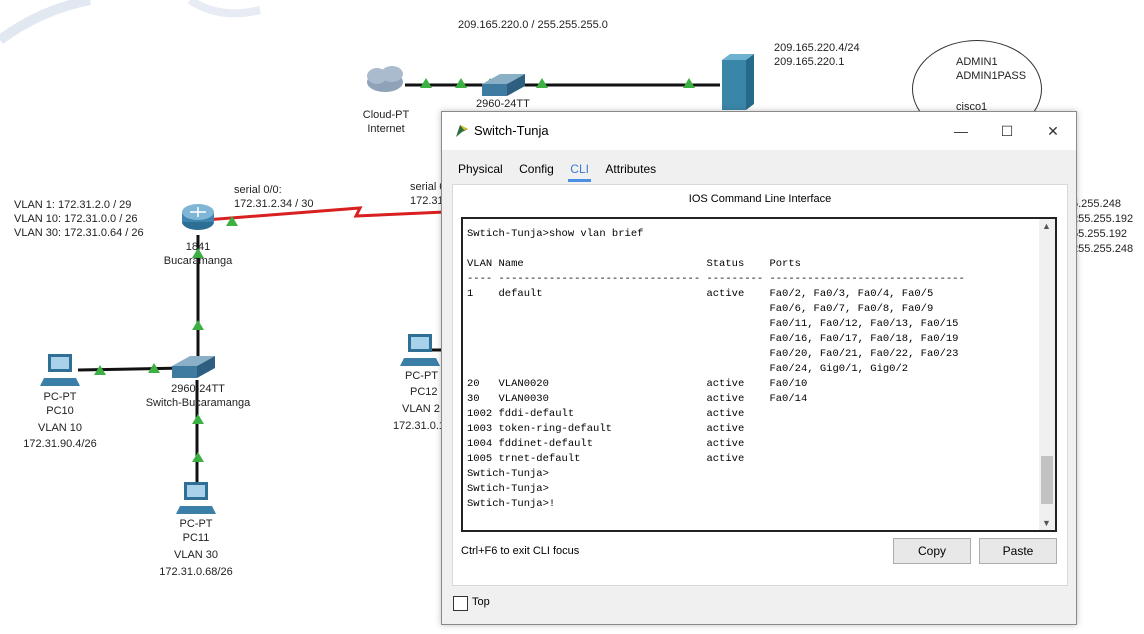 Image resolution: width=1144 pixels, height=634 pixels. Describe the element at coordinates (1100, 234) in the screenshot. I see `mask-text: 55.255.192` at that location.